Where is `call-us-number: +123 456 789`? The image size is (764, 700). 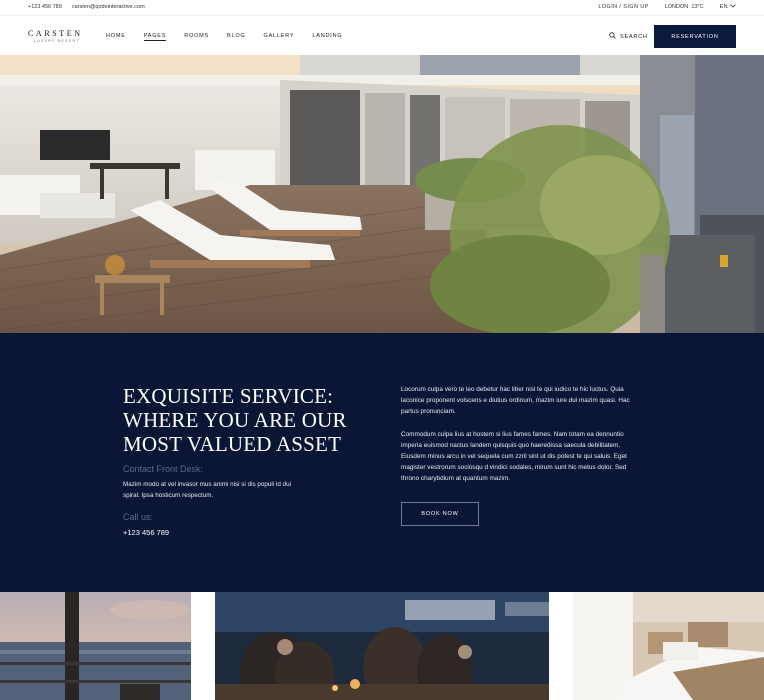 call-us-number: +123 456 789 is located at coordinates (146, 532).